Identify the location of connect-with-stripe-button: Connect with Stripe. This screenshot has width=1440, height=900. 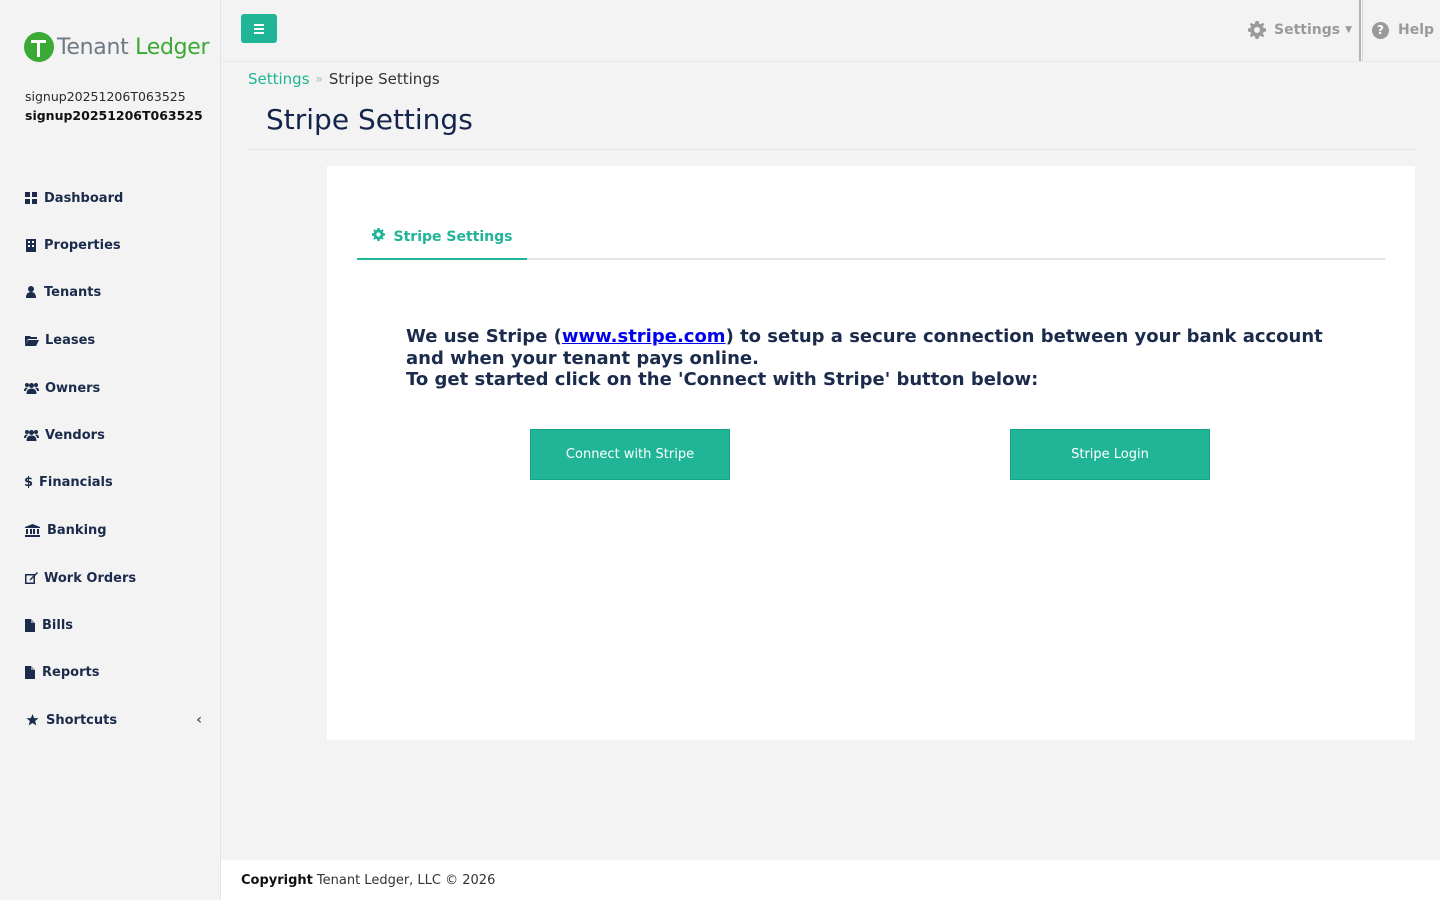
(630, 454).